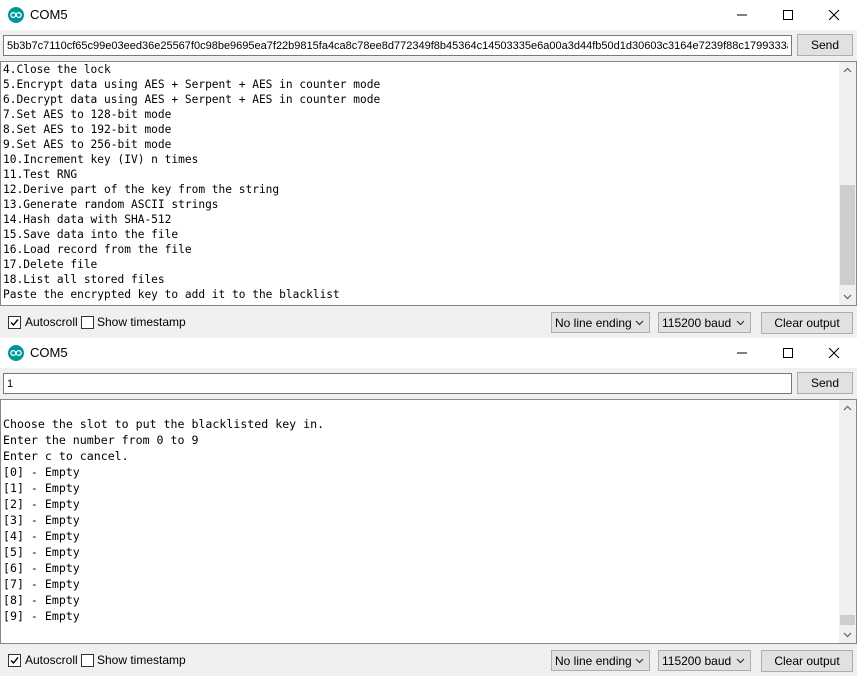 Image resolution: width=857 pixels, height=676 pixels. I want to click on output-line: [6] - Empty, so click(41, 568).